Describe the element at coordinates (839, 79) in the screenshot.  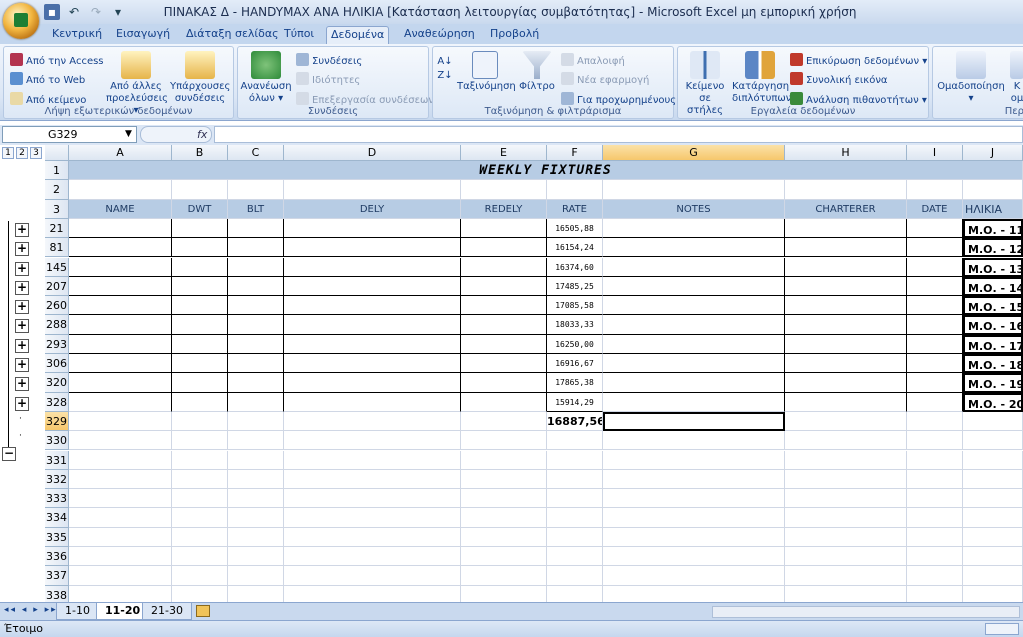
I see `consolidate-button: Συνολική εικόνα` at that location.